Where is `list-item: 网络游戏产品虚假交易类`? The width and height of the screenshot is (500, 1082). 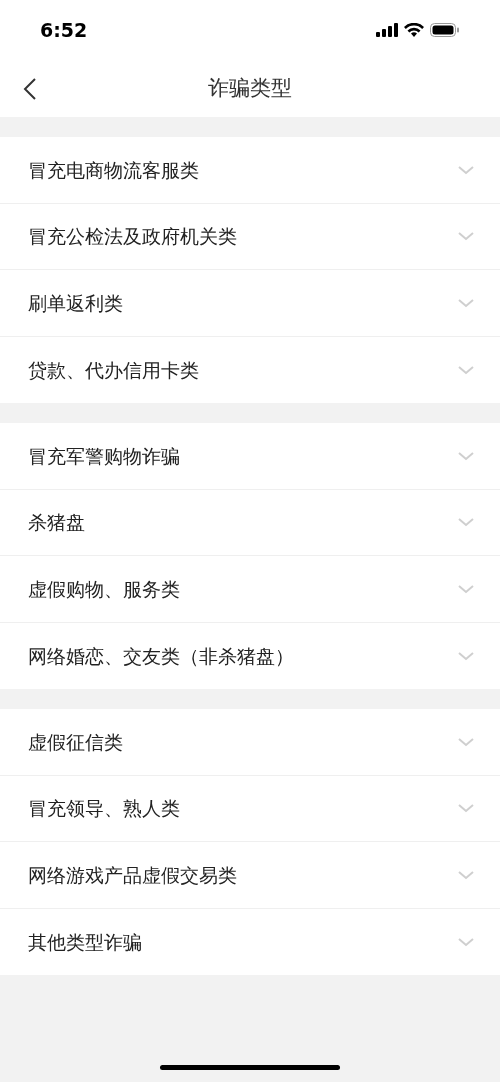
list-item: 网络游戏产品虚假交易类 is located at coordinates (250, 875).